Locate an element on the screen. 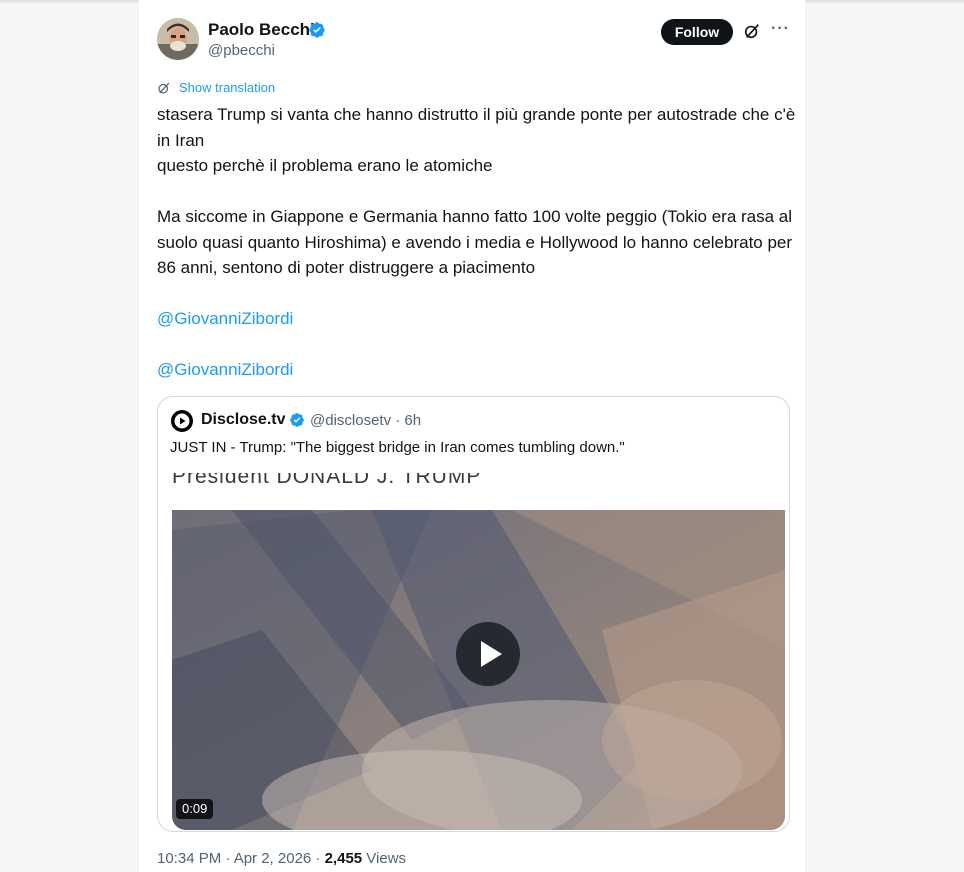  follow-button: Follow is located at coordinates (697, 32).